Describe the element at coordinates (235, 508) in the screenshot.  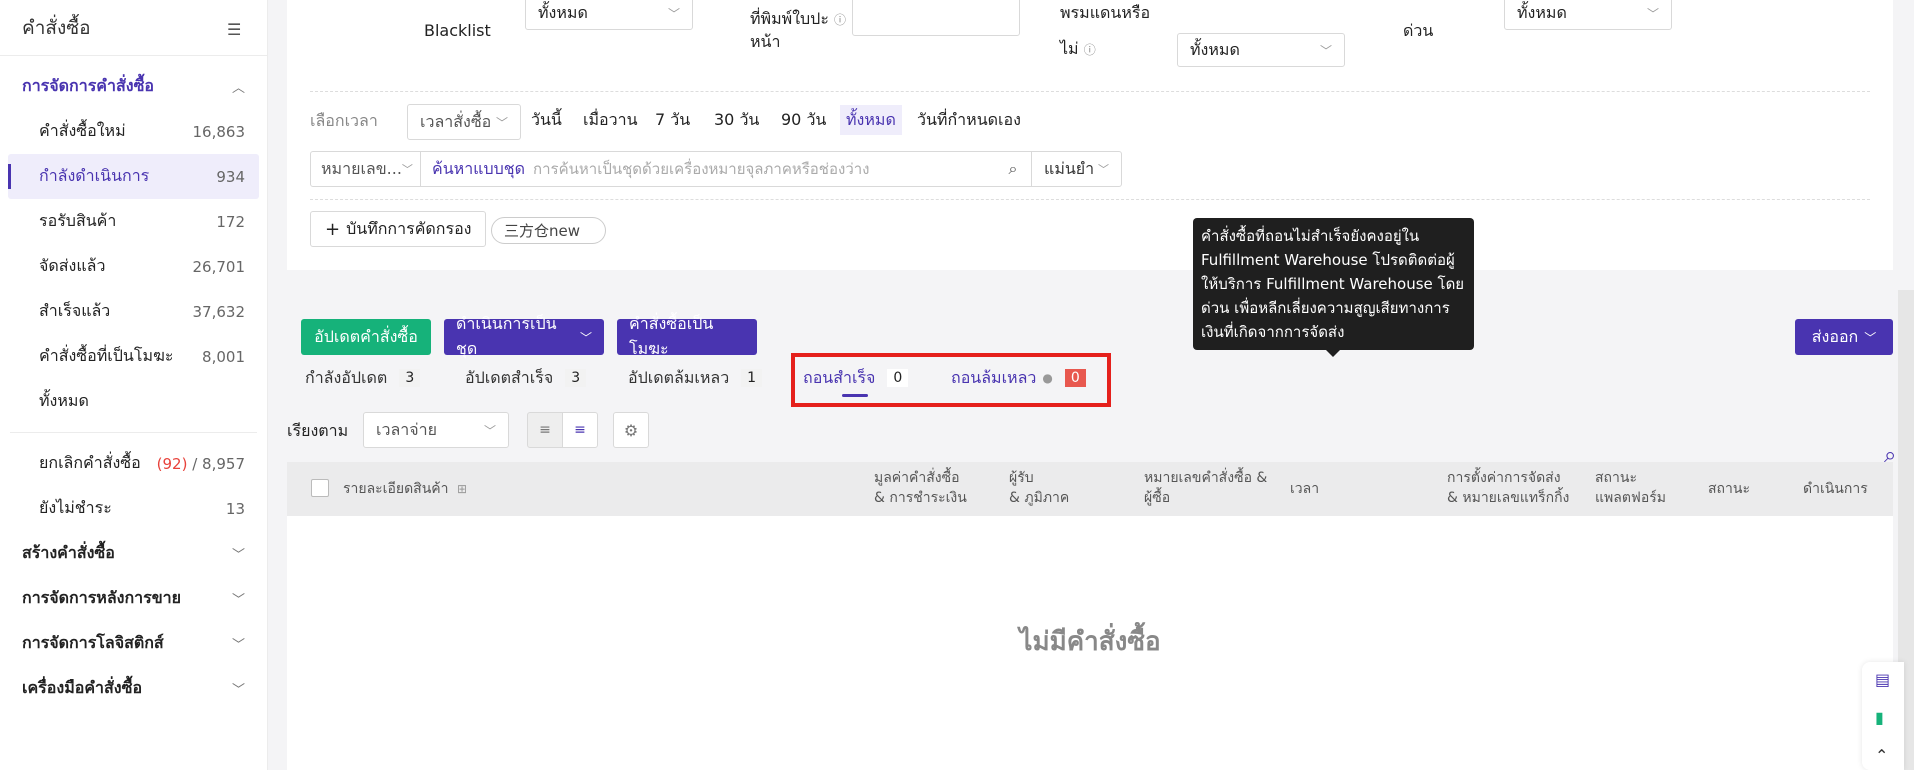
I see `item-count: 13` at that location.